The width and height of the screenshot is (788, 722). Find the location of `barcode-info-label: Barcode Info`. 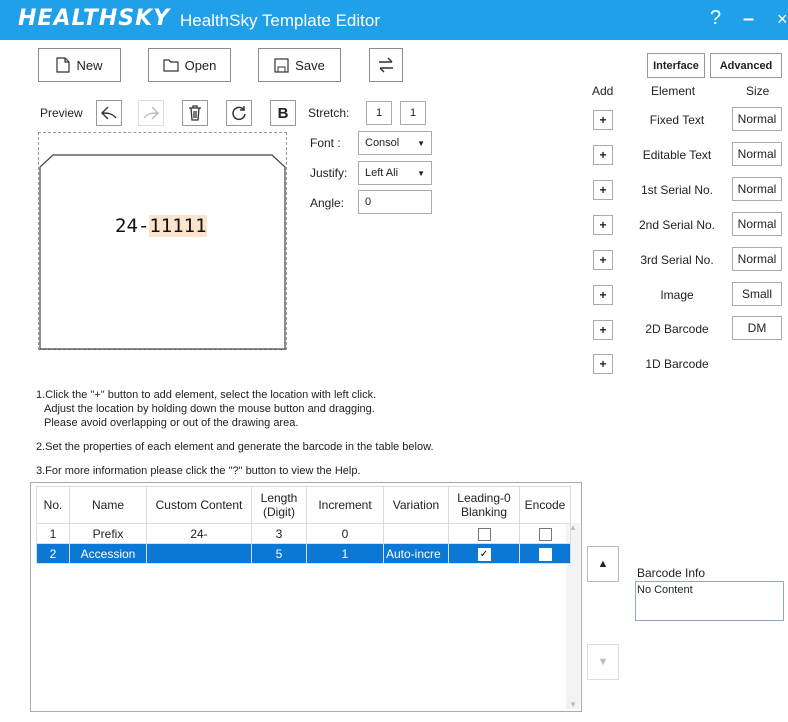

barcode-info-label: Barcode Info is located at coordinates (671, 573).